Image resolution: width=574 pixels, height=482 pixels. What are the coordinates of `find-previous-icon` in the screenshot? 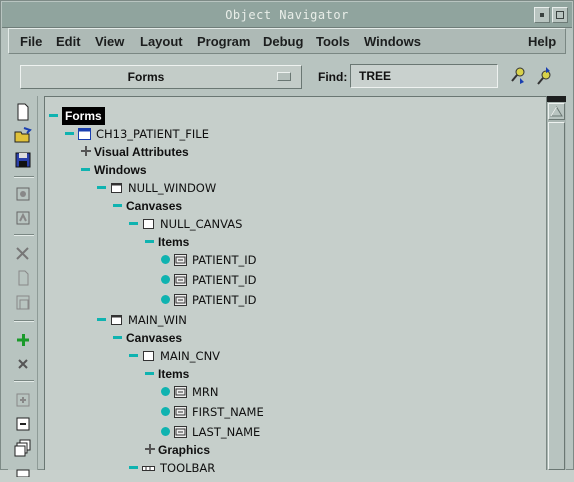 It's located at (518, 76).